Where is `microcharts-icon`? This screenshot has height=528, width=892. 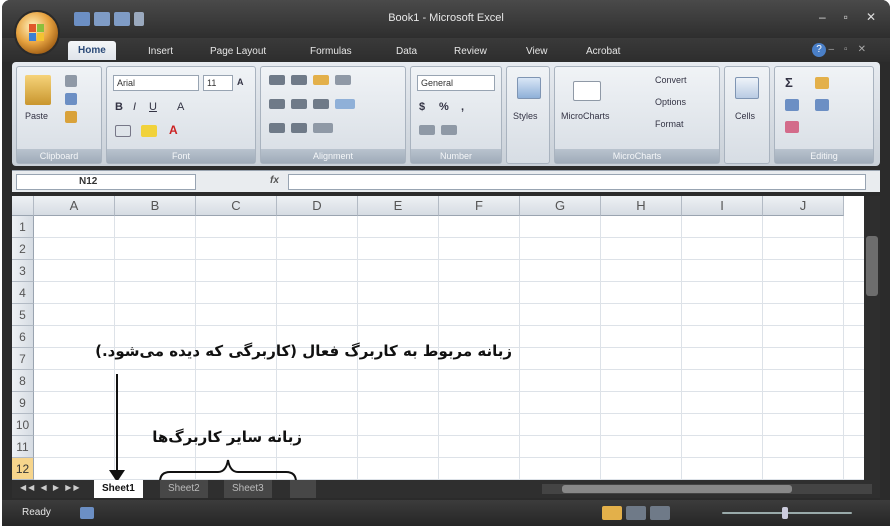 microcharts-icon is located at coordinates (587, 91).